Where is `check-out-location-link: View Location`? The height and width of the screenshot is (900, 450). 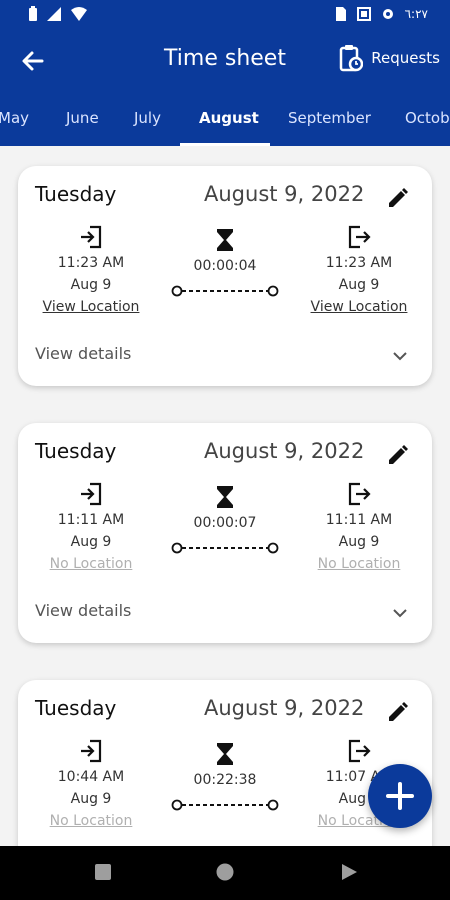 check-out-location-link: View Location is located at coordinates (359, 307).